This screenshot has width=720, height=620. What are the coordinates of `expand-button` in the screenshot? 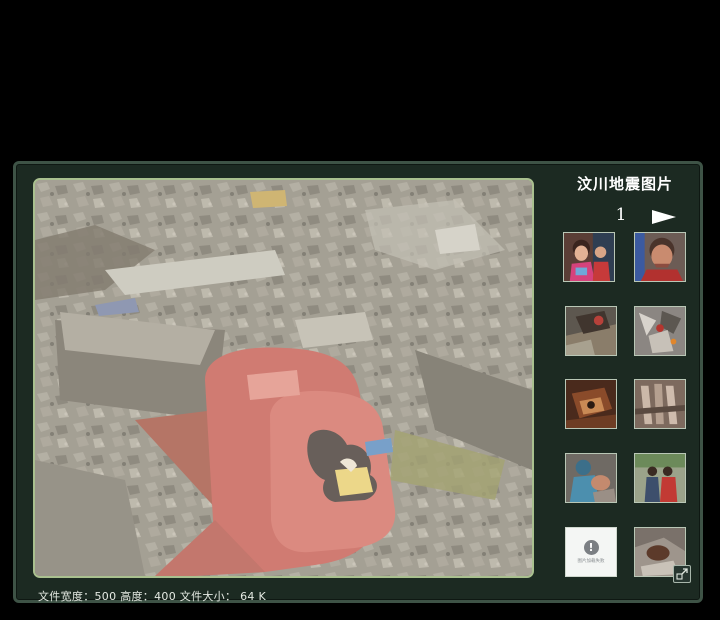 It's located at (682, 574).